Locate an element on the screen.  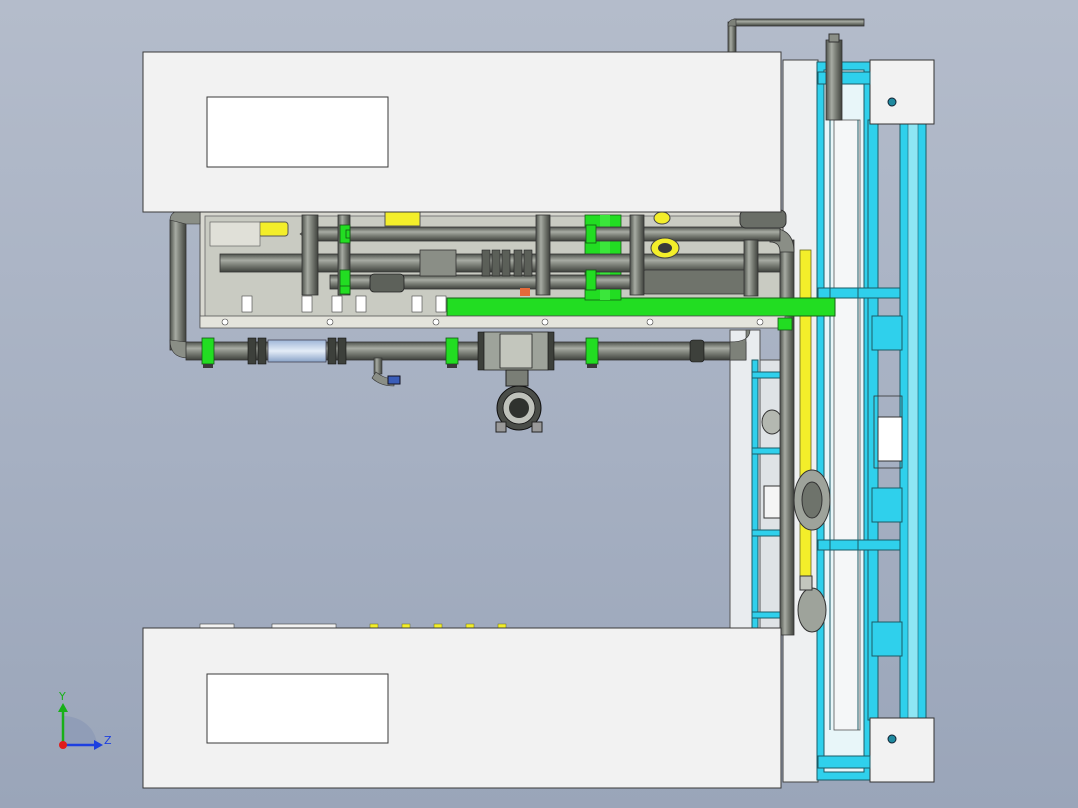
vent-pipe is located at coordinates (796, 36).